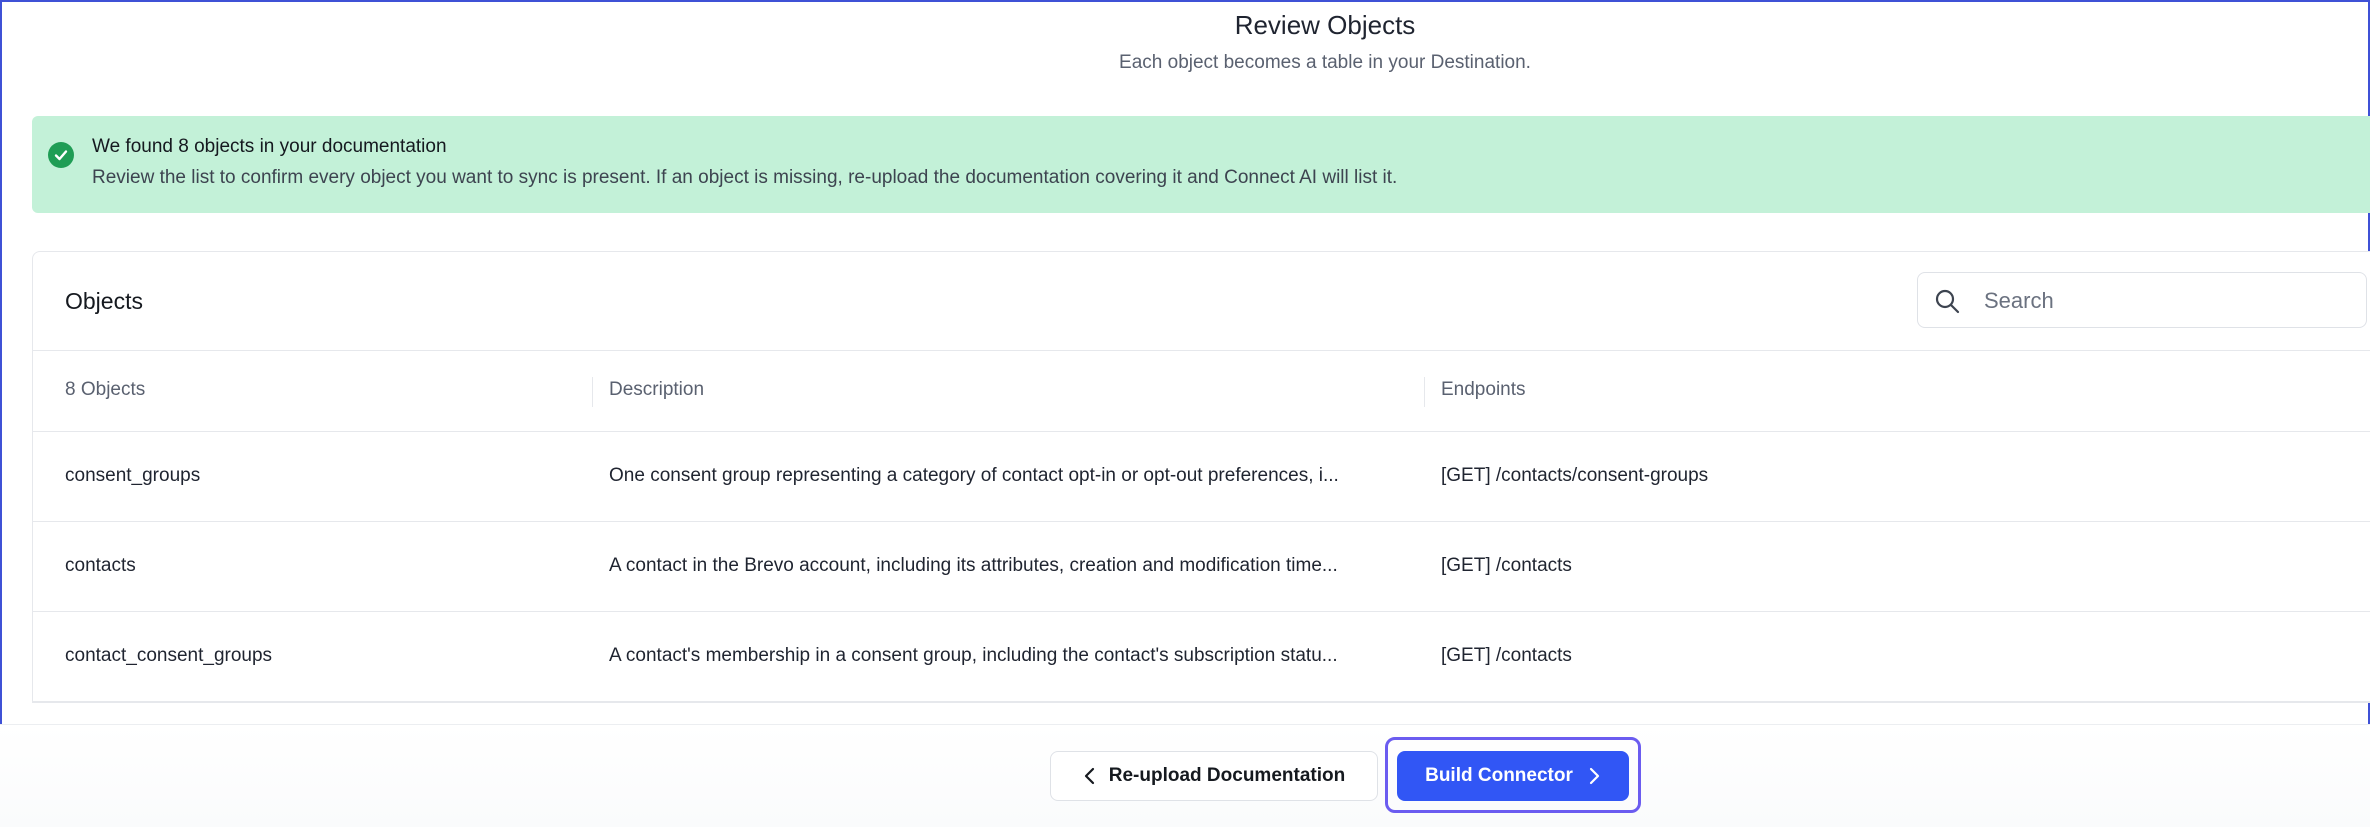 The height and width of the screenshot is (827, 2370). Describe the element at coordinates (169, 655) in the screenshot. I see `object-name: contact_consent_groups` at that location.